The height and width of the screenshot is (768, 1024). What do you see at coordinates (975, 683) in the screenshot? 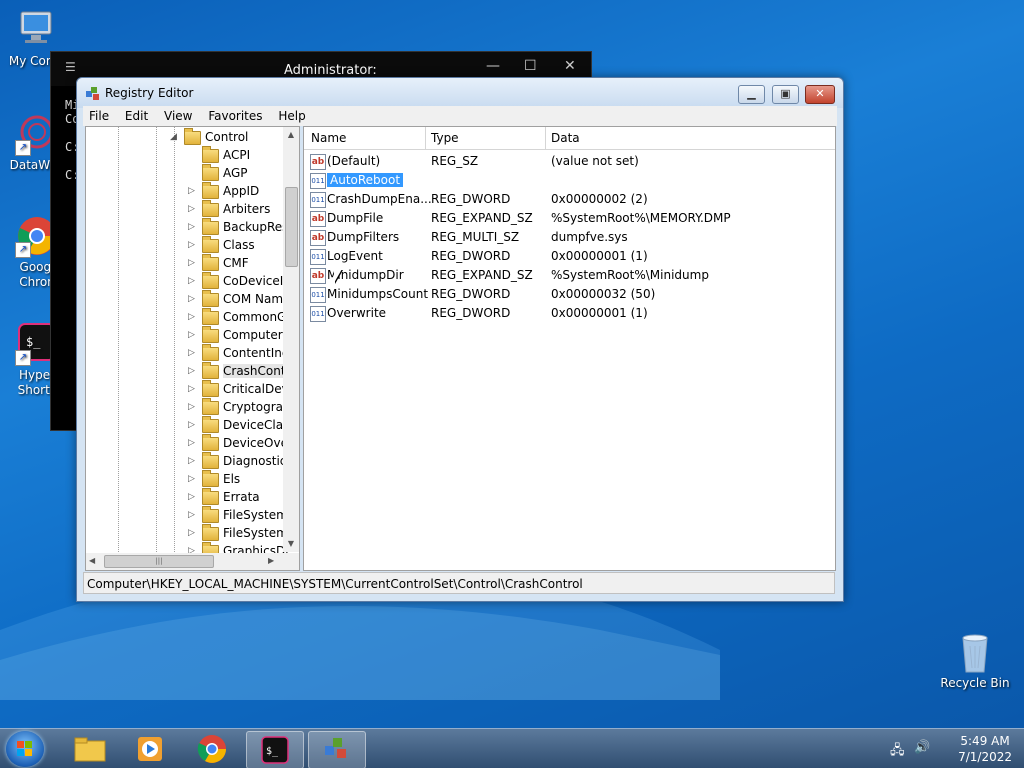
I see `desktop-icon-label: Recycle Bin` at bounding box center [975, 683].